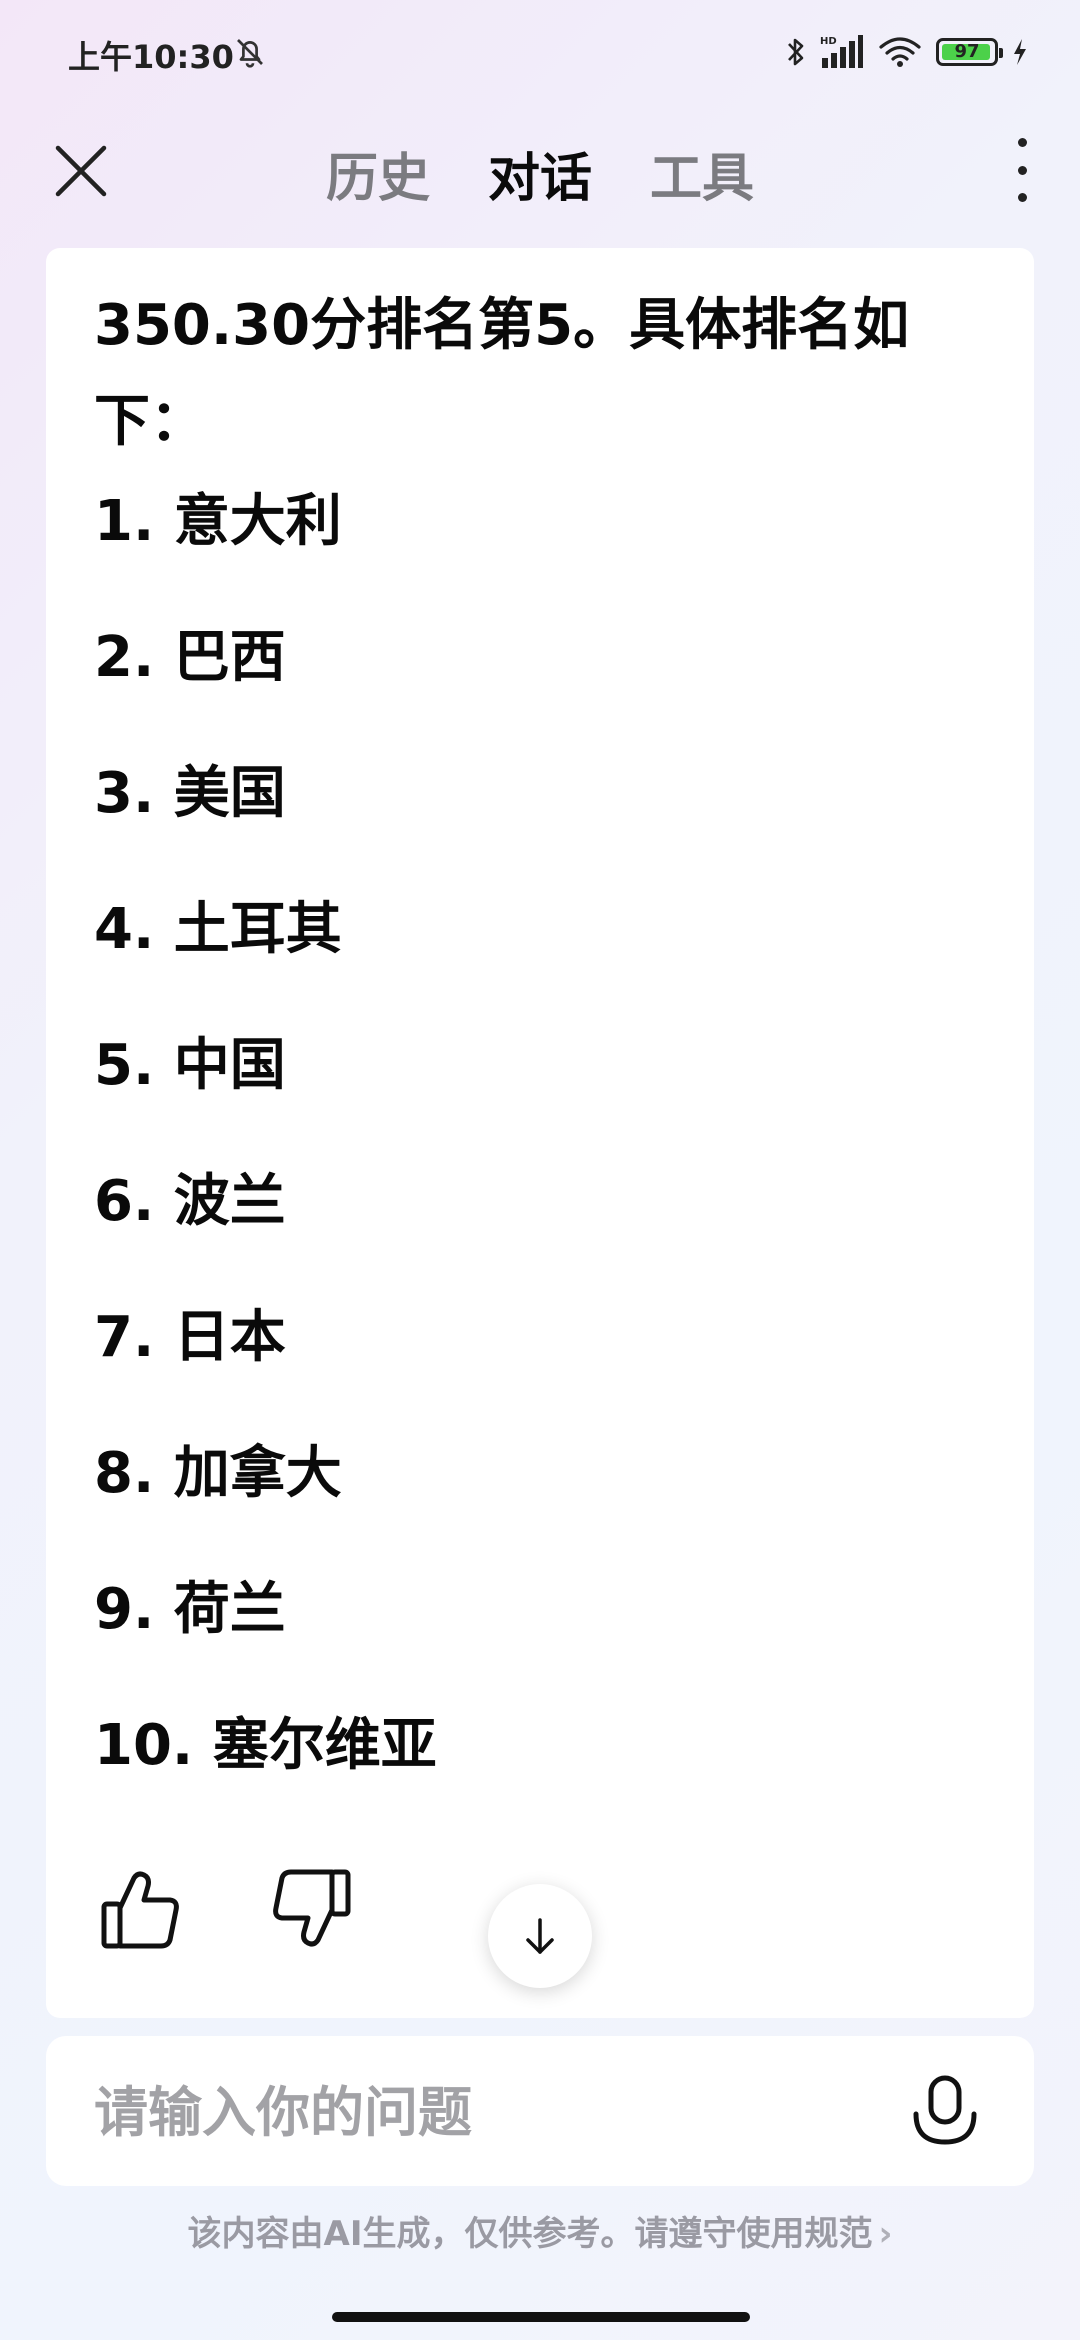 This screenshot has width=1080, height=2340. Describe the element at coordinates (265, 1745) in the screenshot. I see `list-item: 10. 塞尔维亚` at that location.